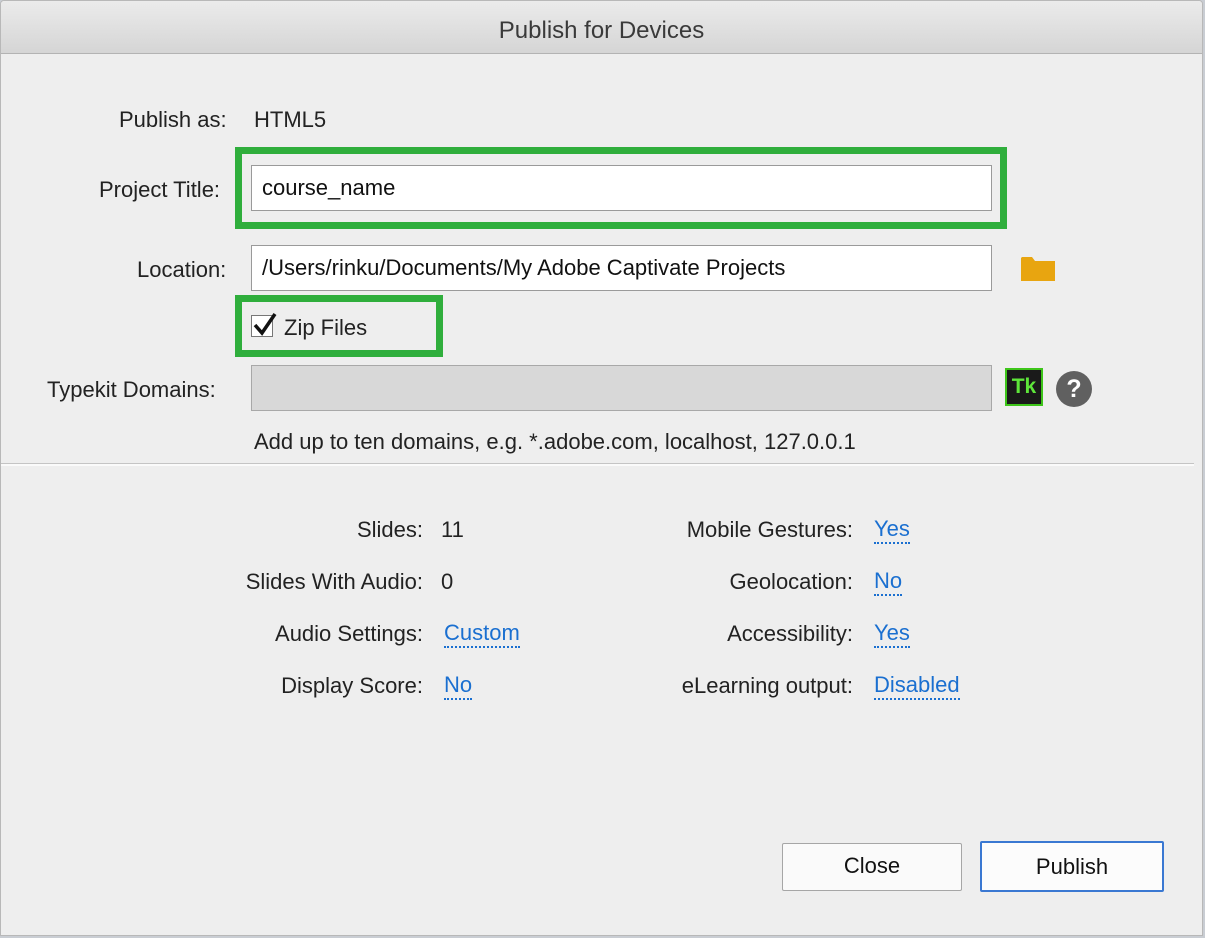  I want to click on zip-files-label: Zip Files, so click(325, 328).